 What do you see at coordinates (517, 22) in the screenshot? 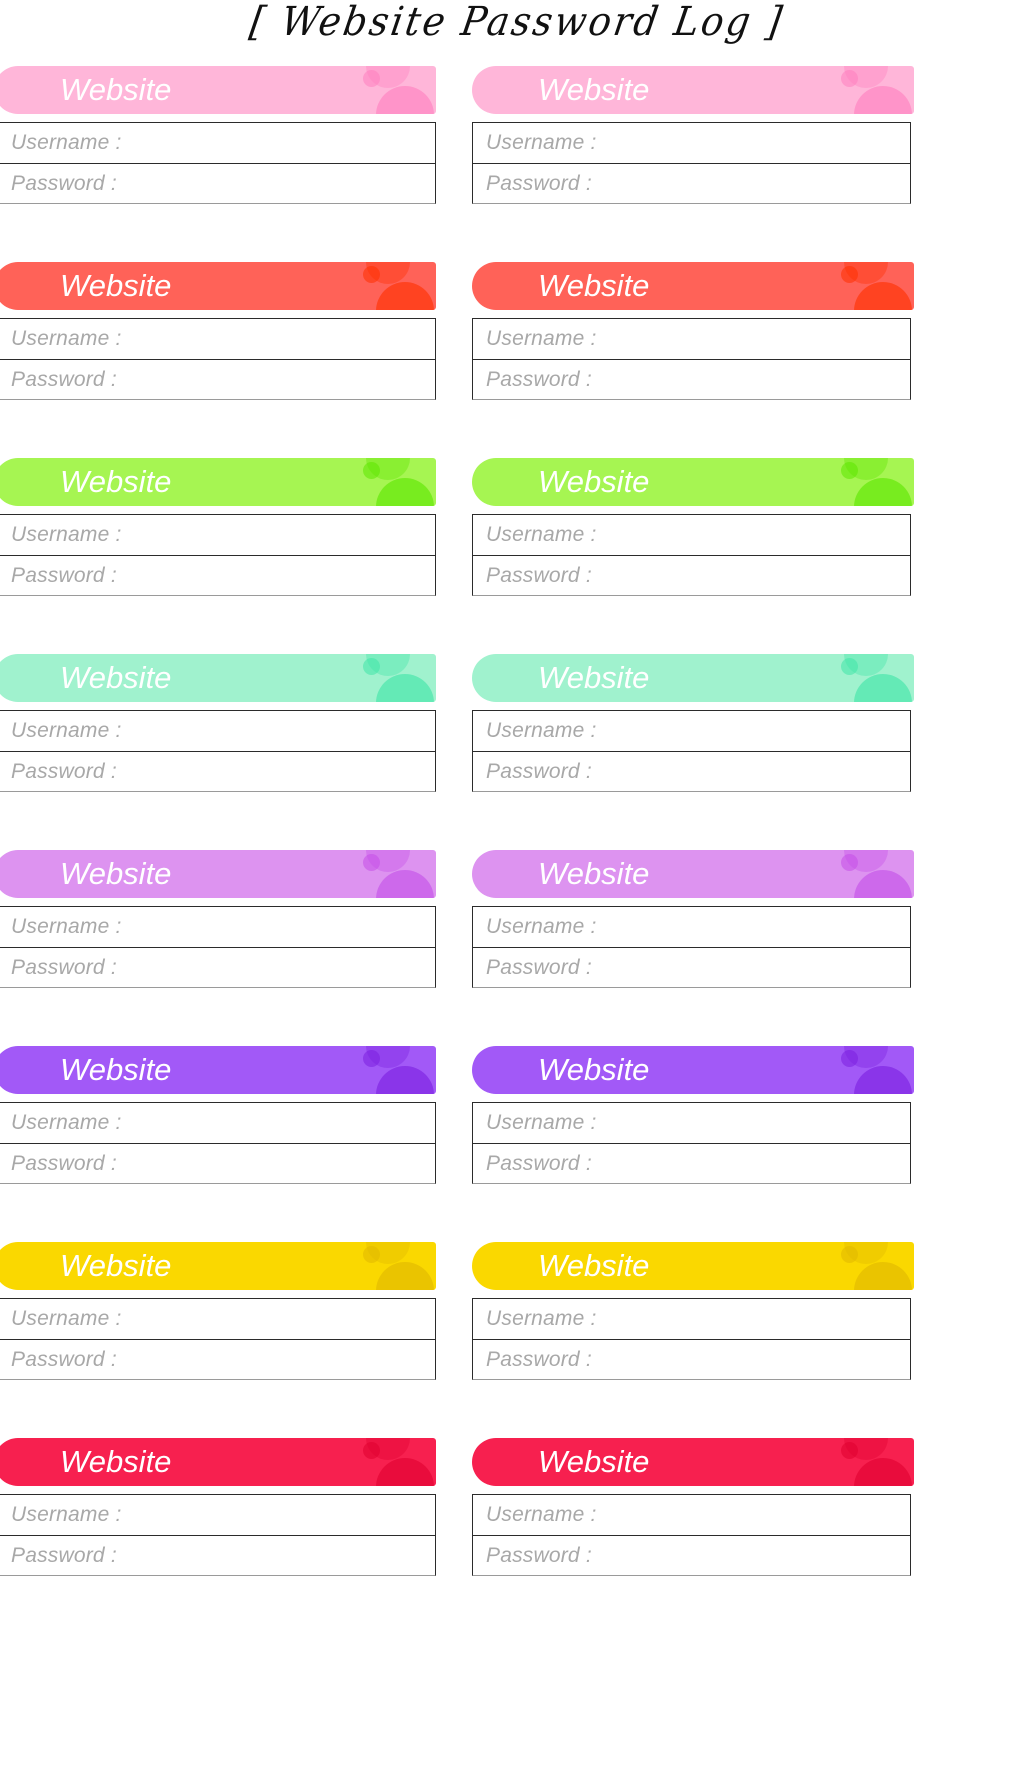
I see `page-title: [ Website Password Log ]` at bounding box center [517, 22].